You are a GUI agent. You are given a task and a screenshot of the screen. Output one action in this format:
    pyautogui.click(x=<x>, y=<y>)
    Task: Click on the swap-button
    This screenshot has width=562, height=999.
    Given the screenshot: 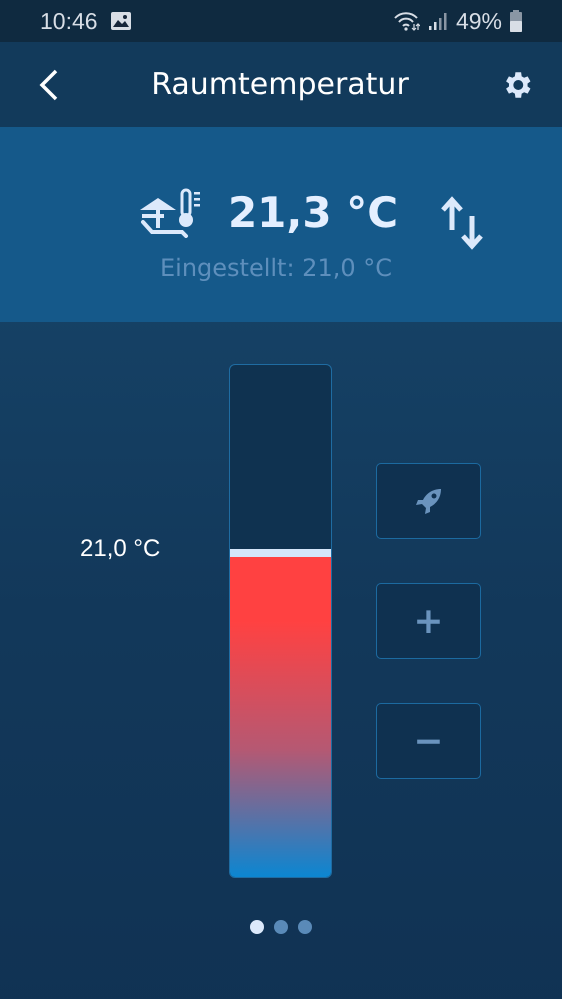 What is the action you would take?
    pyautogui.click(x=462, y=223)
    